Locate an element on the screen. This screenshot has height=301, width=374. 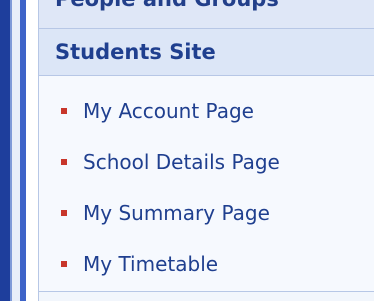
previous-section-label: People and Groups is located at coordinates (167, 5).